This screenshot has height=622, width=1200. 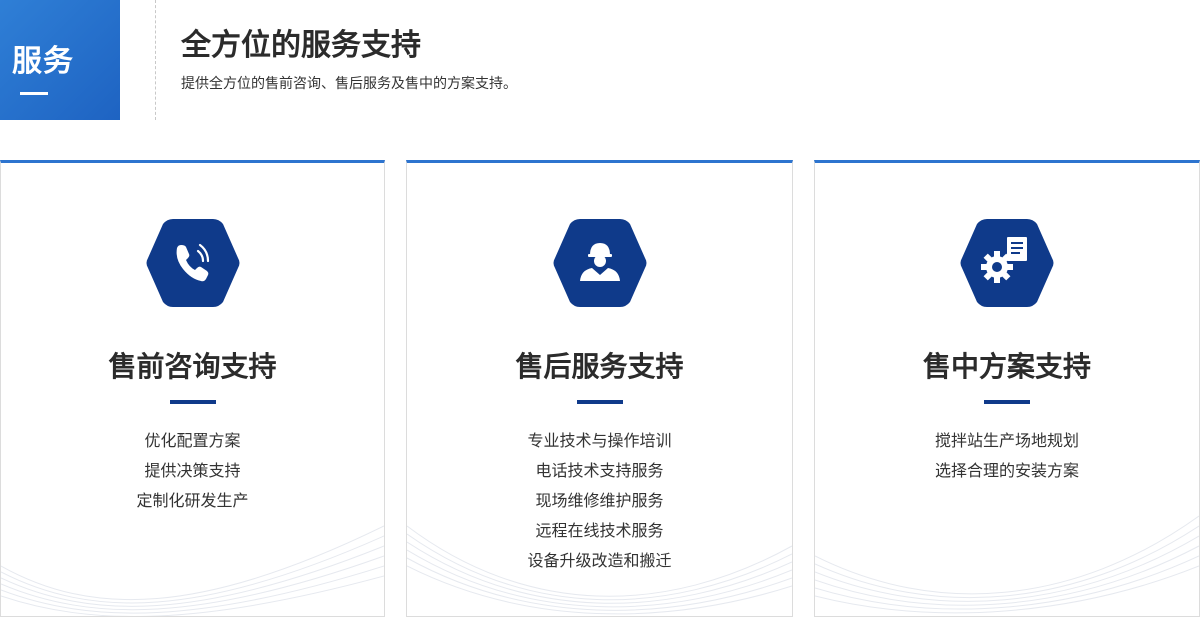 What do you see at coordinates (1006, 440) in the screenshot?
I see `list-item: 搅拌站生产场地规划` at bounding box center [1006, 440].